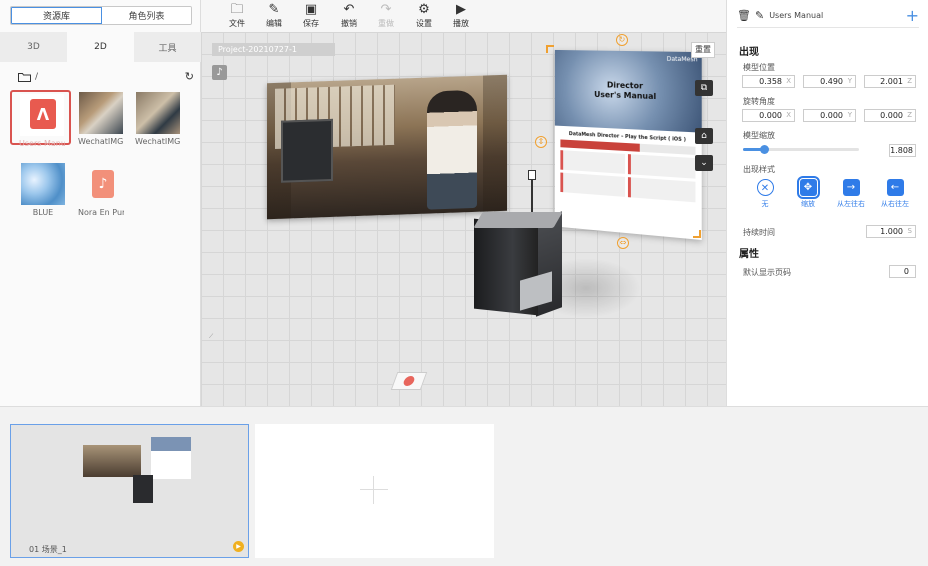  What do you see at coordinates (424, 23) in the screenshot?
I see `settings-label: 设置` at bounding box center [424, 23].